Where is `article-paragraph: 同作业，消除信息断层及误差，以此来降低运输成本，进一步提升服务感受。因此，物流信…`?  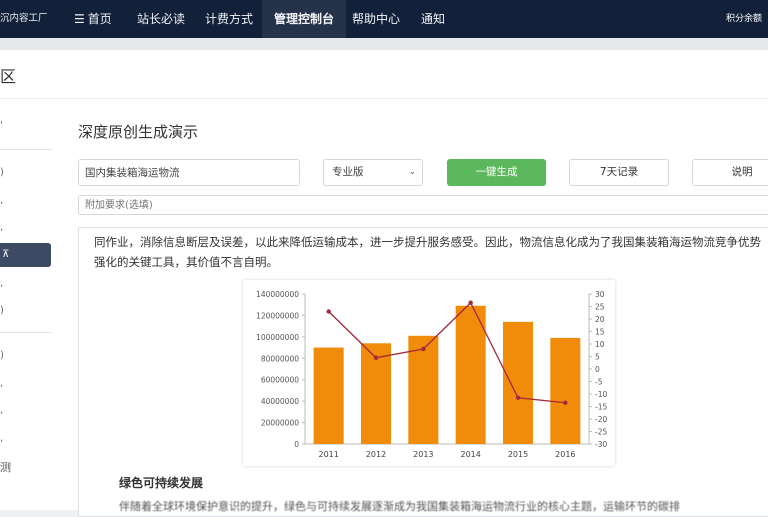
article-paragraph: 同作业，消除信息断层及误差，以此来降低运输成本，进一步提升服务感受。因此，物流信… is located at coordinates (427, 252).